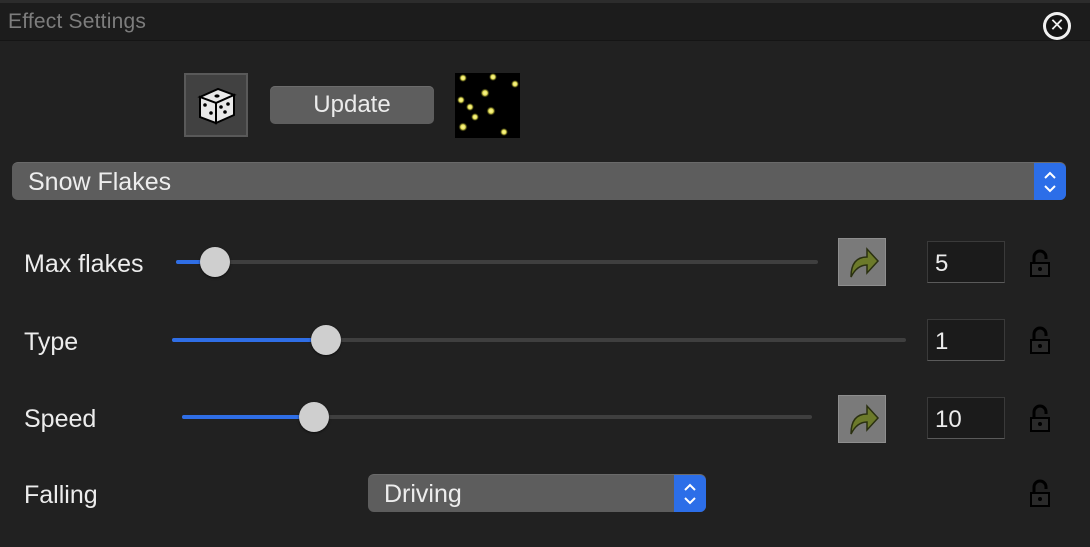 The height and width of the screenshot is (547, 1090). What do you see at coordinates (249, 340) in the screenshot?
I see `type-slider-fill` at bounding box center [249, 340].